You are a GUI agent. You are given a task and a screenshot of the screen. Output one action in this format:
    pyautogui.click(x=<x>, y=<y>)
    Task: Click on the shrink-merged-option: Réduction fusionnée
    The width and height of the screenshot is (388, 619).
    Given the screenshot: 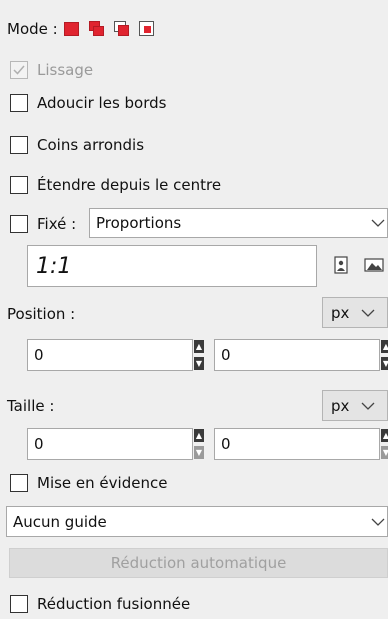 What is the action you would take?
    pyautogui.click(x=100, y=604)
    